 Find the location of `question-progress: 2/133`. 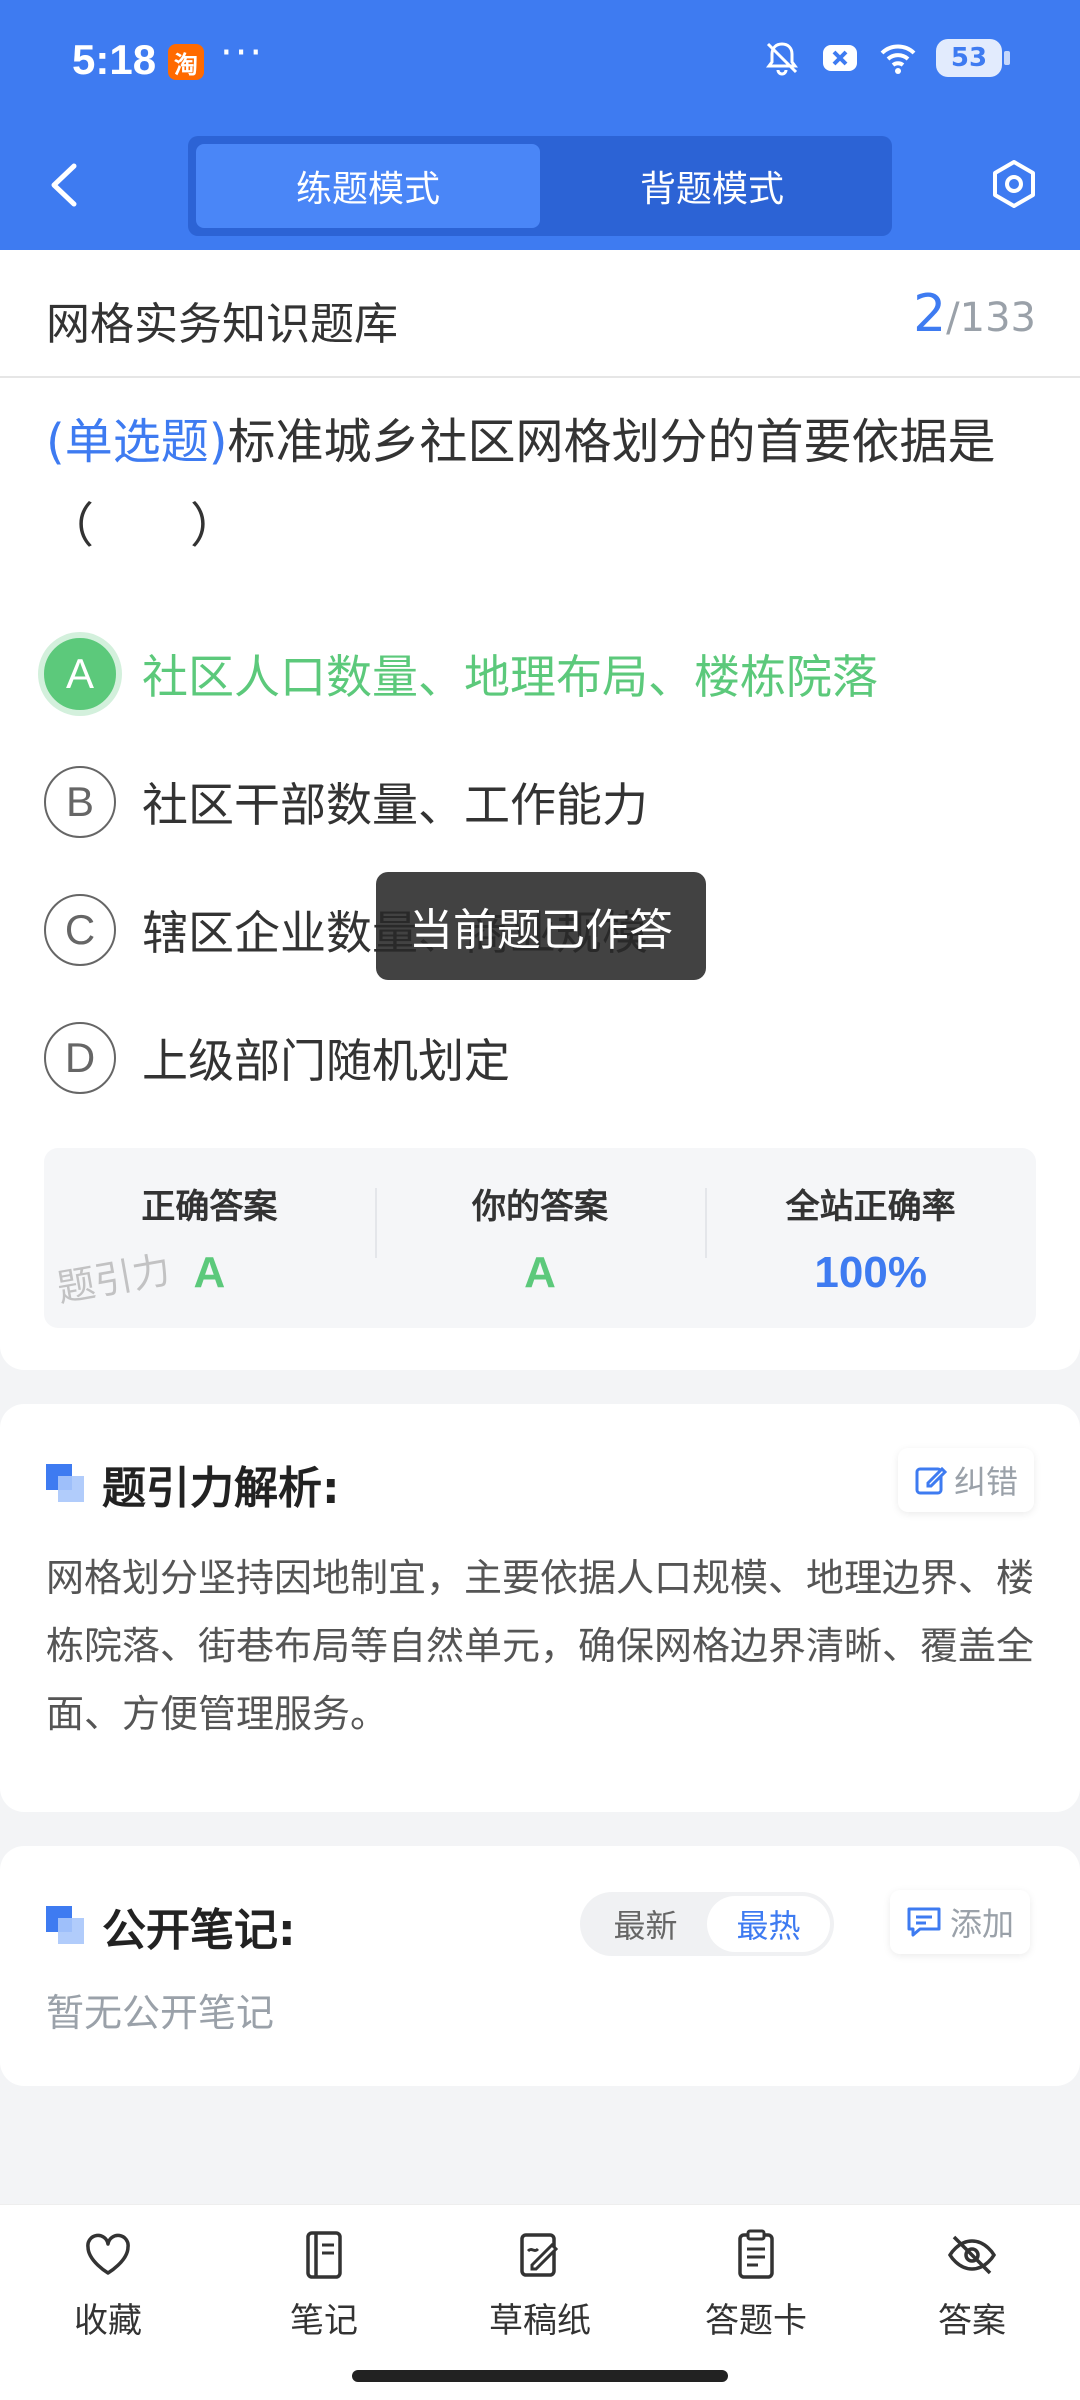

question-progress: 2/133 is located at coordinates (974, 314).